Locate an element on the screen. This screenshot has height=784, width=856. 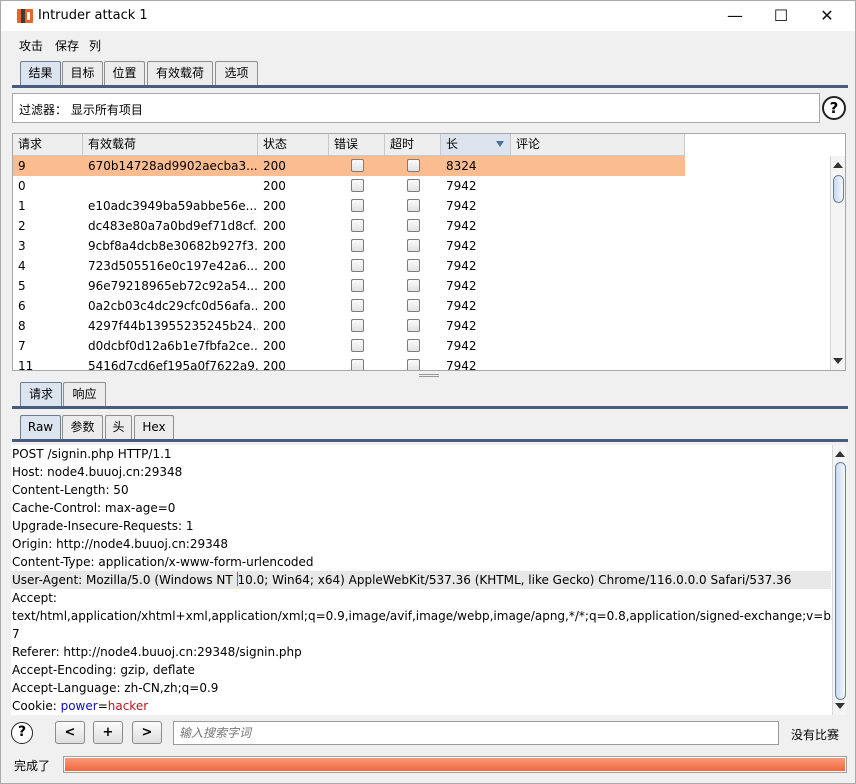
search-next-button: > is located at coordinates (147, 732).